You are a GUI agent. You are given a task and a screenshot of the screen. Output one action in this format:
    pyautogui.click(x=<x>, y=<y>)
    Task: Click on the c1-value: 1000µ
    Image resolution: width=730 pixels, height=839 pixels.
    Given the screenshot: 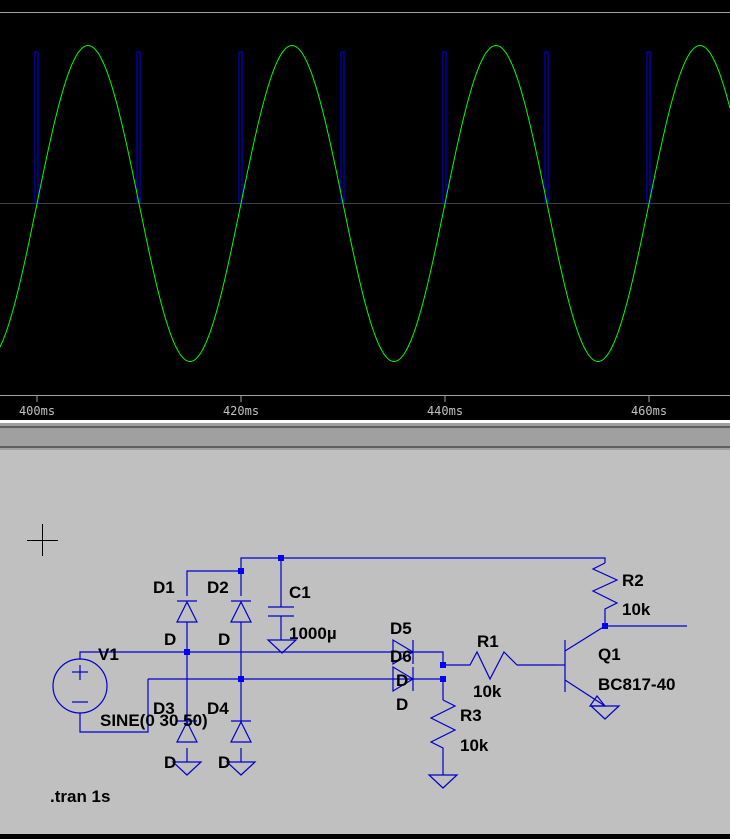 What is the action you would take?
    pyautogui.click(x=313, y=633)
    